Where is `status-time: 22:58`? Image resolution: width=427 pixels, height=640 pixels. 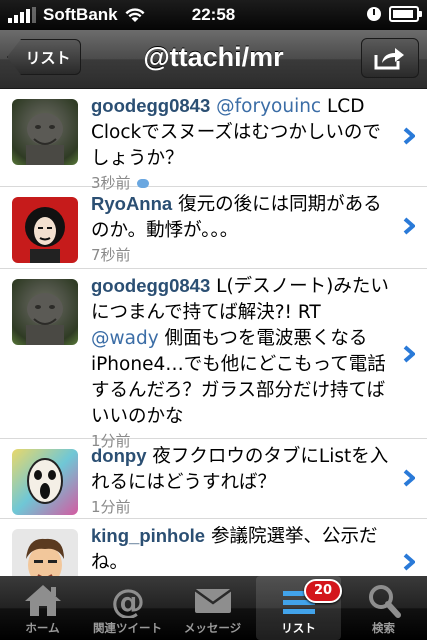
status-time: 22:58 is located at coordinates (213, 14).